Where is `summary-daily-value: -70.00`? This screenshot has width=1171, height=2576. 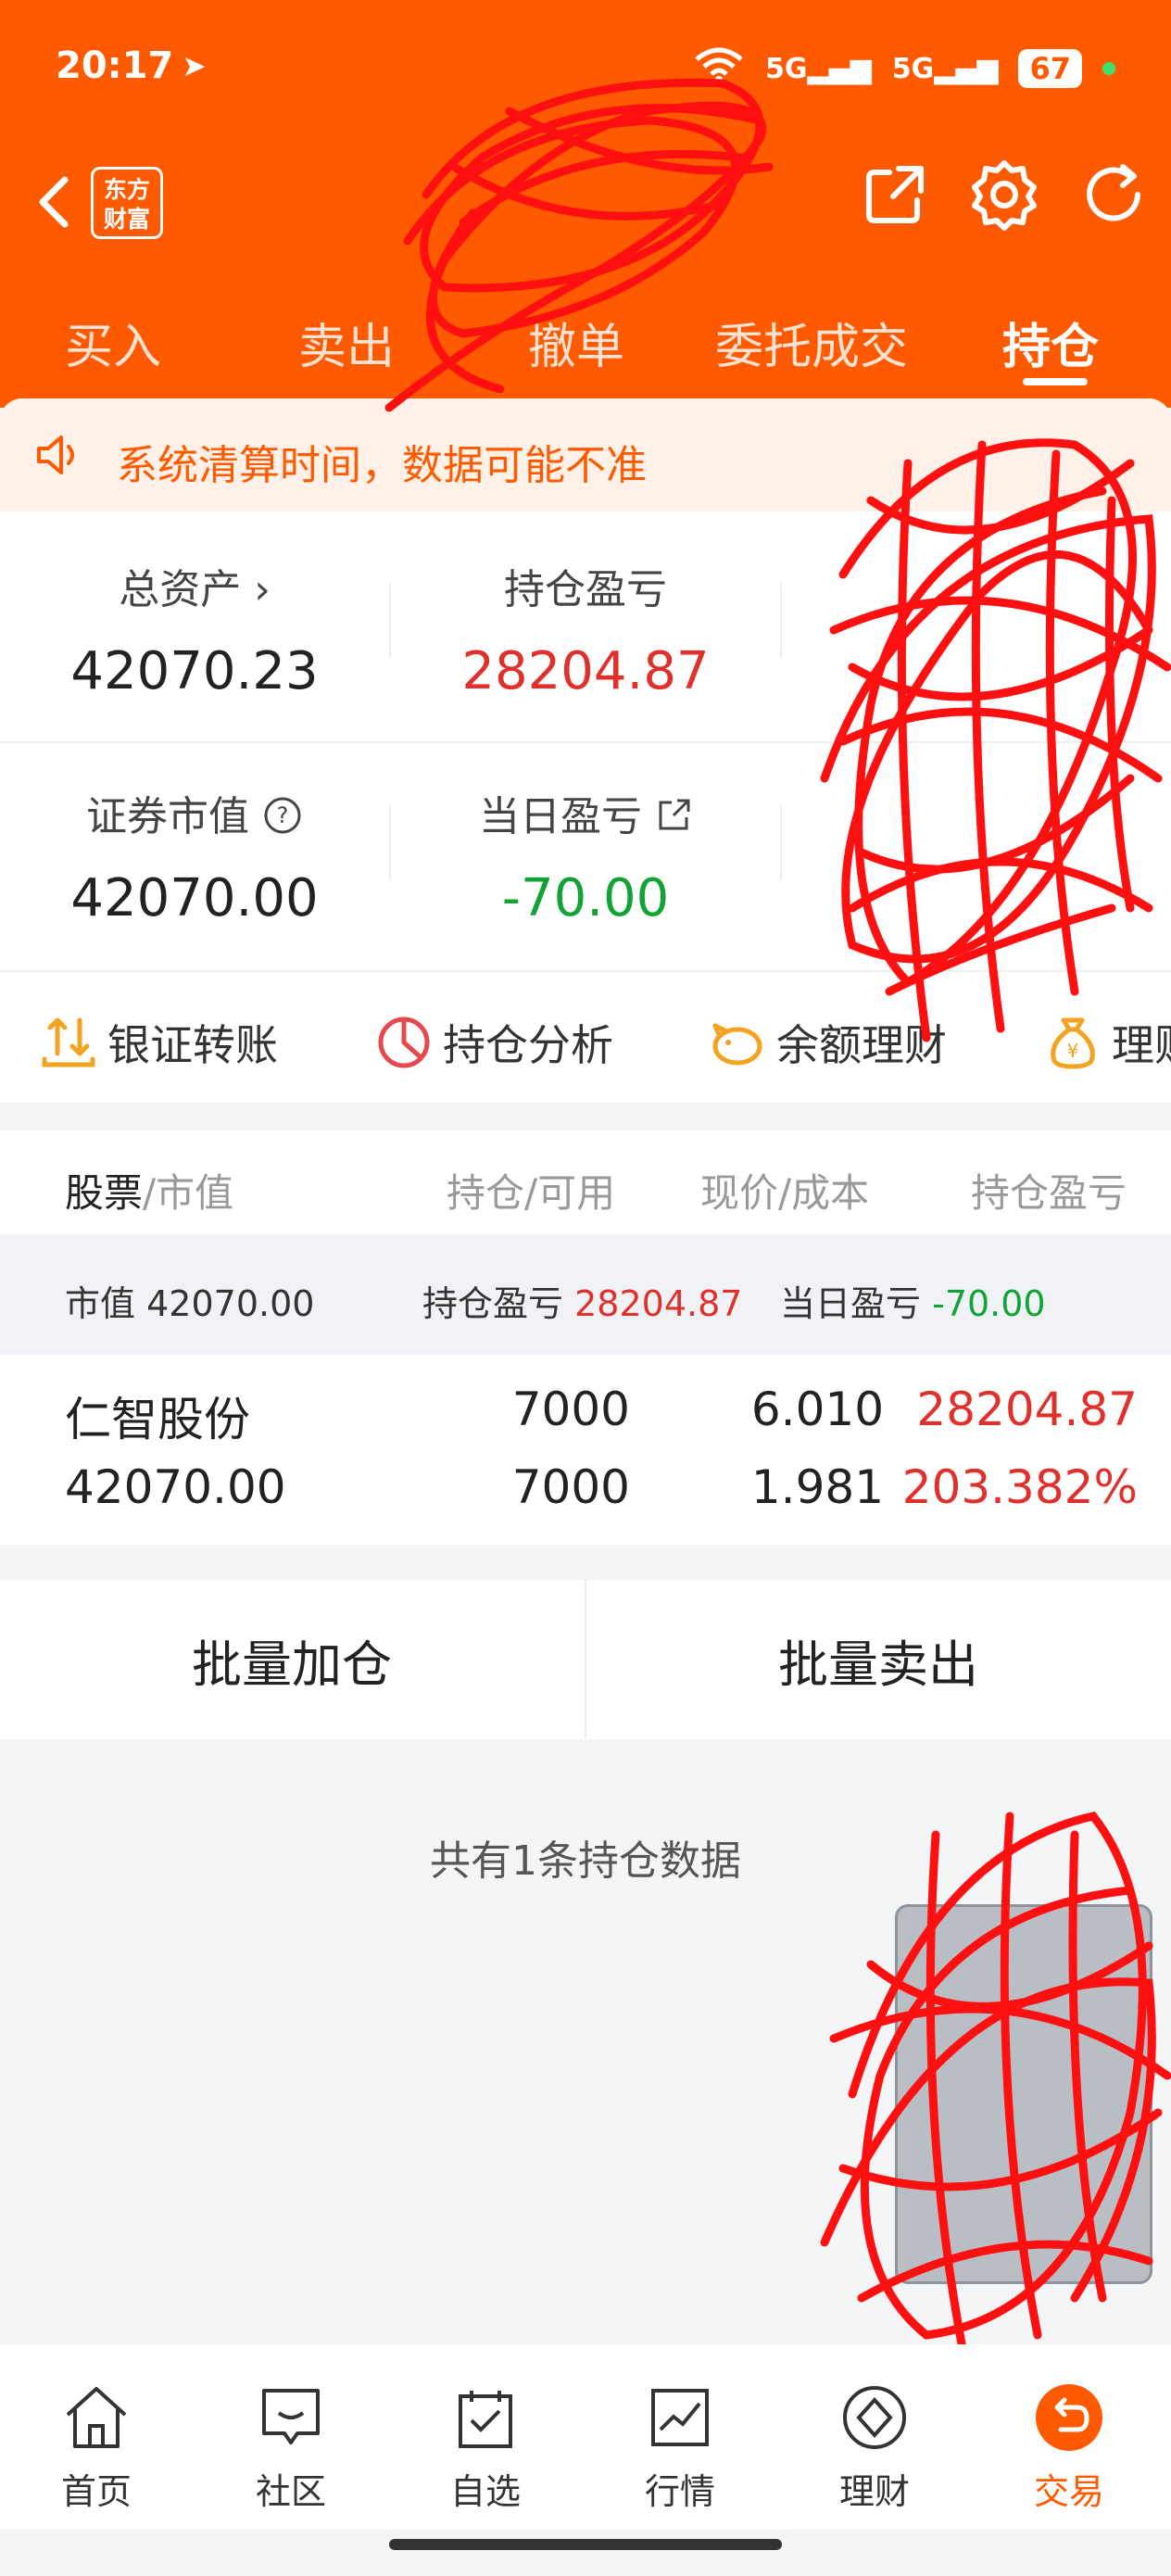
summary-daily-value: -70.00 is located at coordinates (989, 1303).